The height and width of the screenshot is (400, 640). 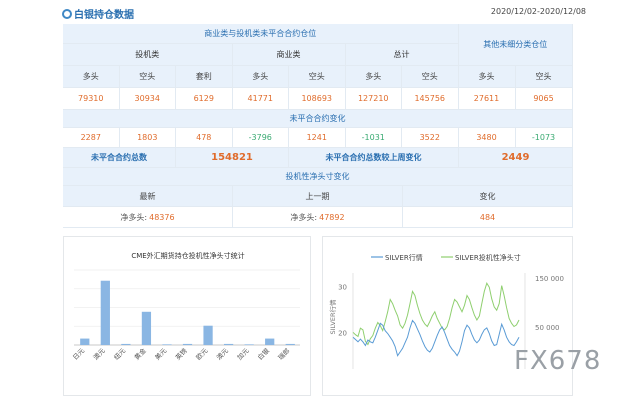 What do you see at coordinates (260, 99) in the screenshot?
I see `position-value: 41771` at bounding box center [260, 99].